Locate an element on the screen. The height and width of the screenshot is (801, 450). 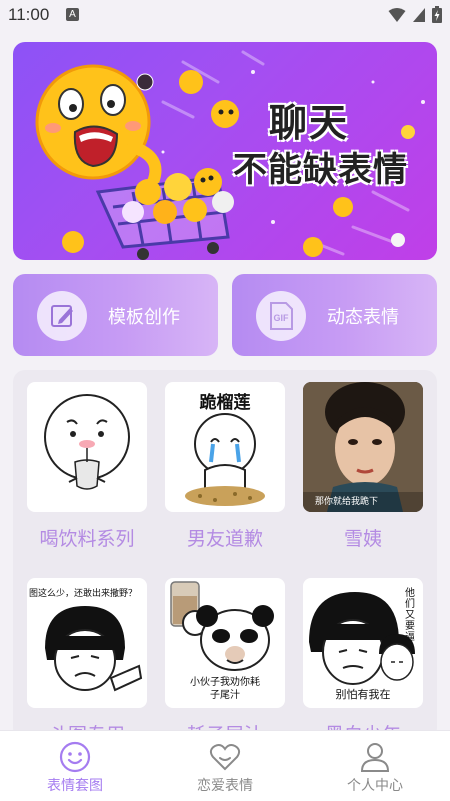
template-create-label: 模板创作 is located at coordinates (144, 317).